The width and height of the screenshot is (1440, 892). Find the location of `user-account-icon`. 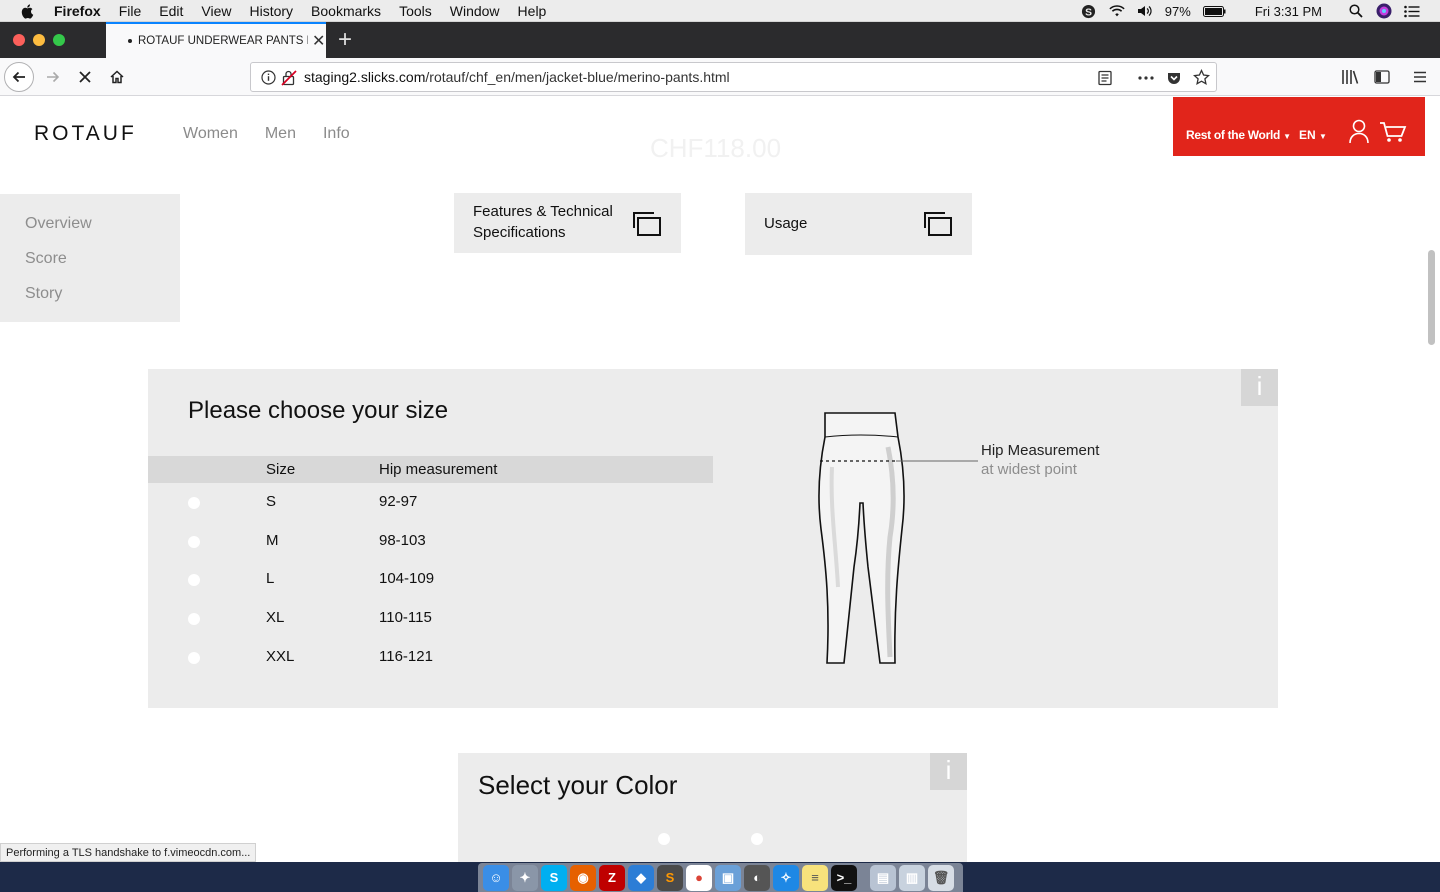

user-account-icon is located at coordinates (1359, 131).